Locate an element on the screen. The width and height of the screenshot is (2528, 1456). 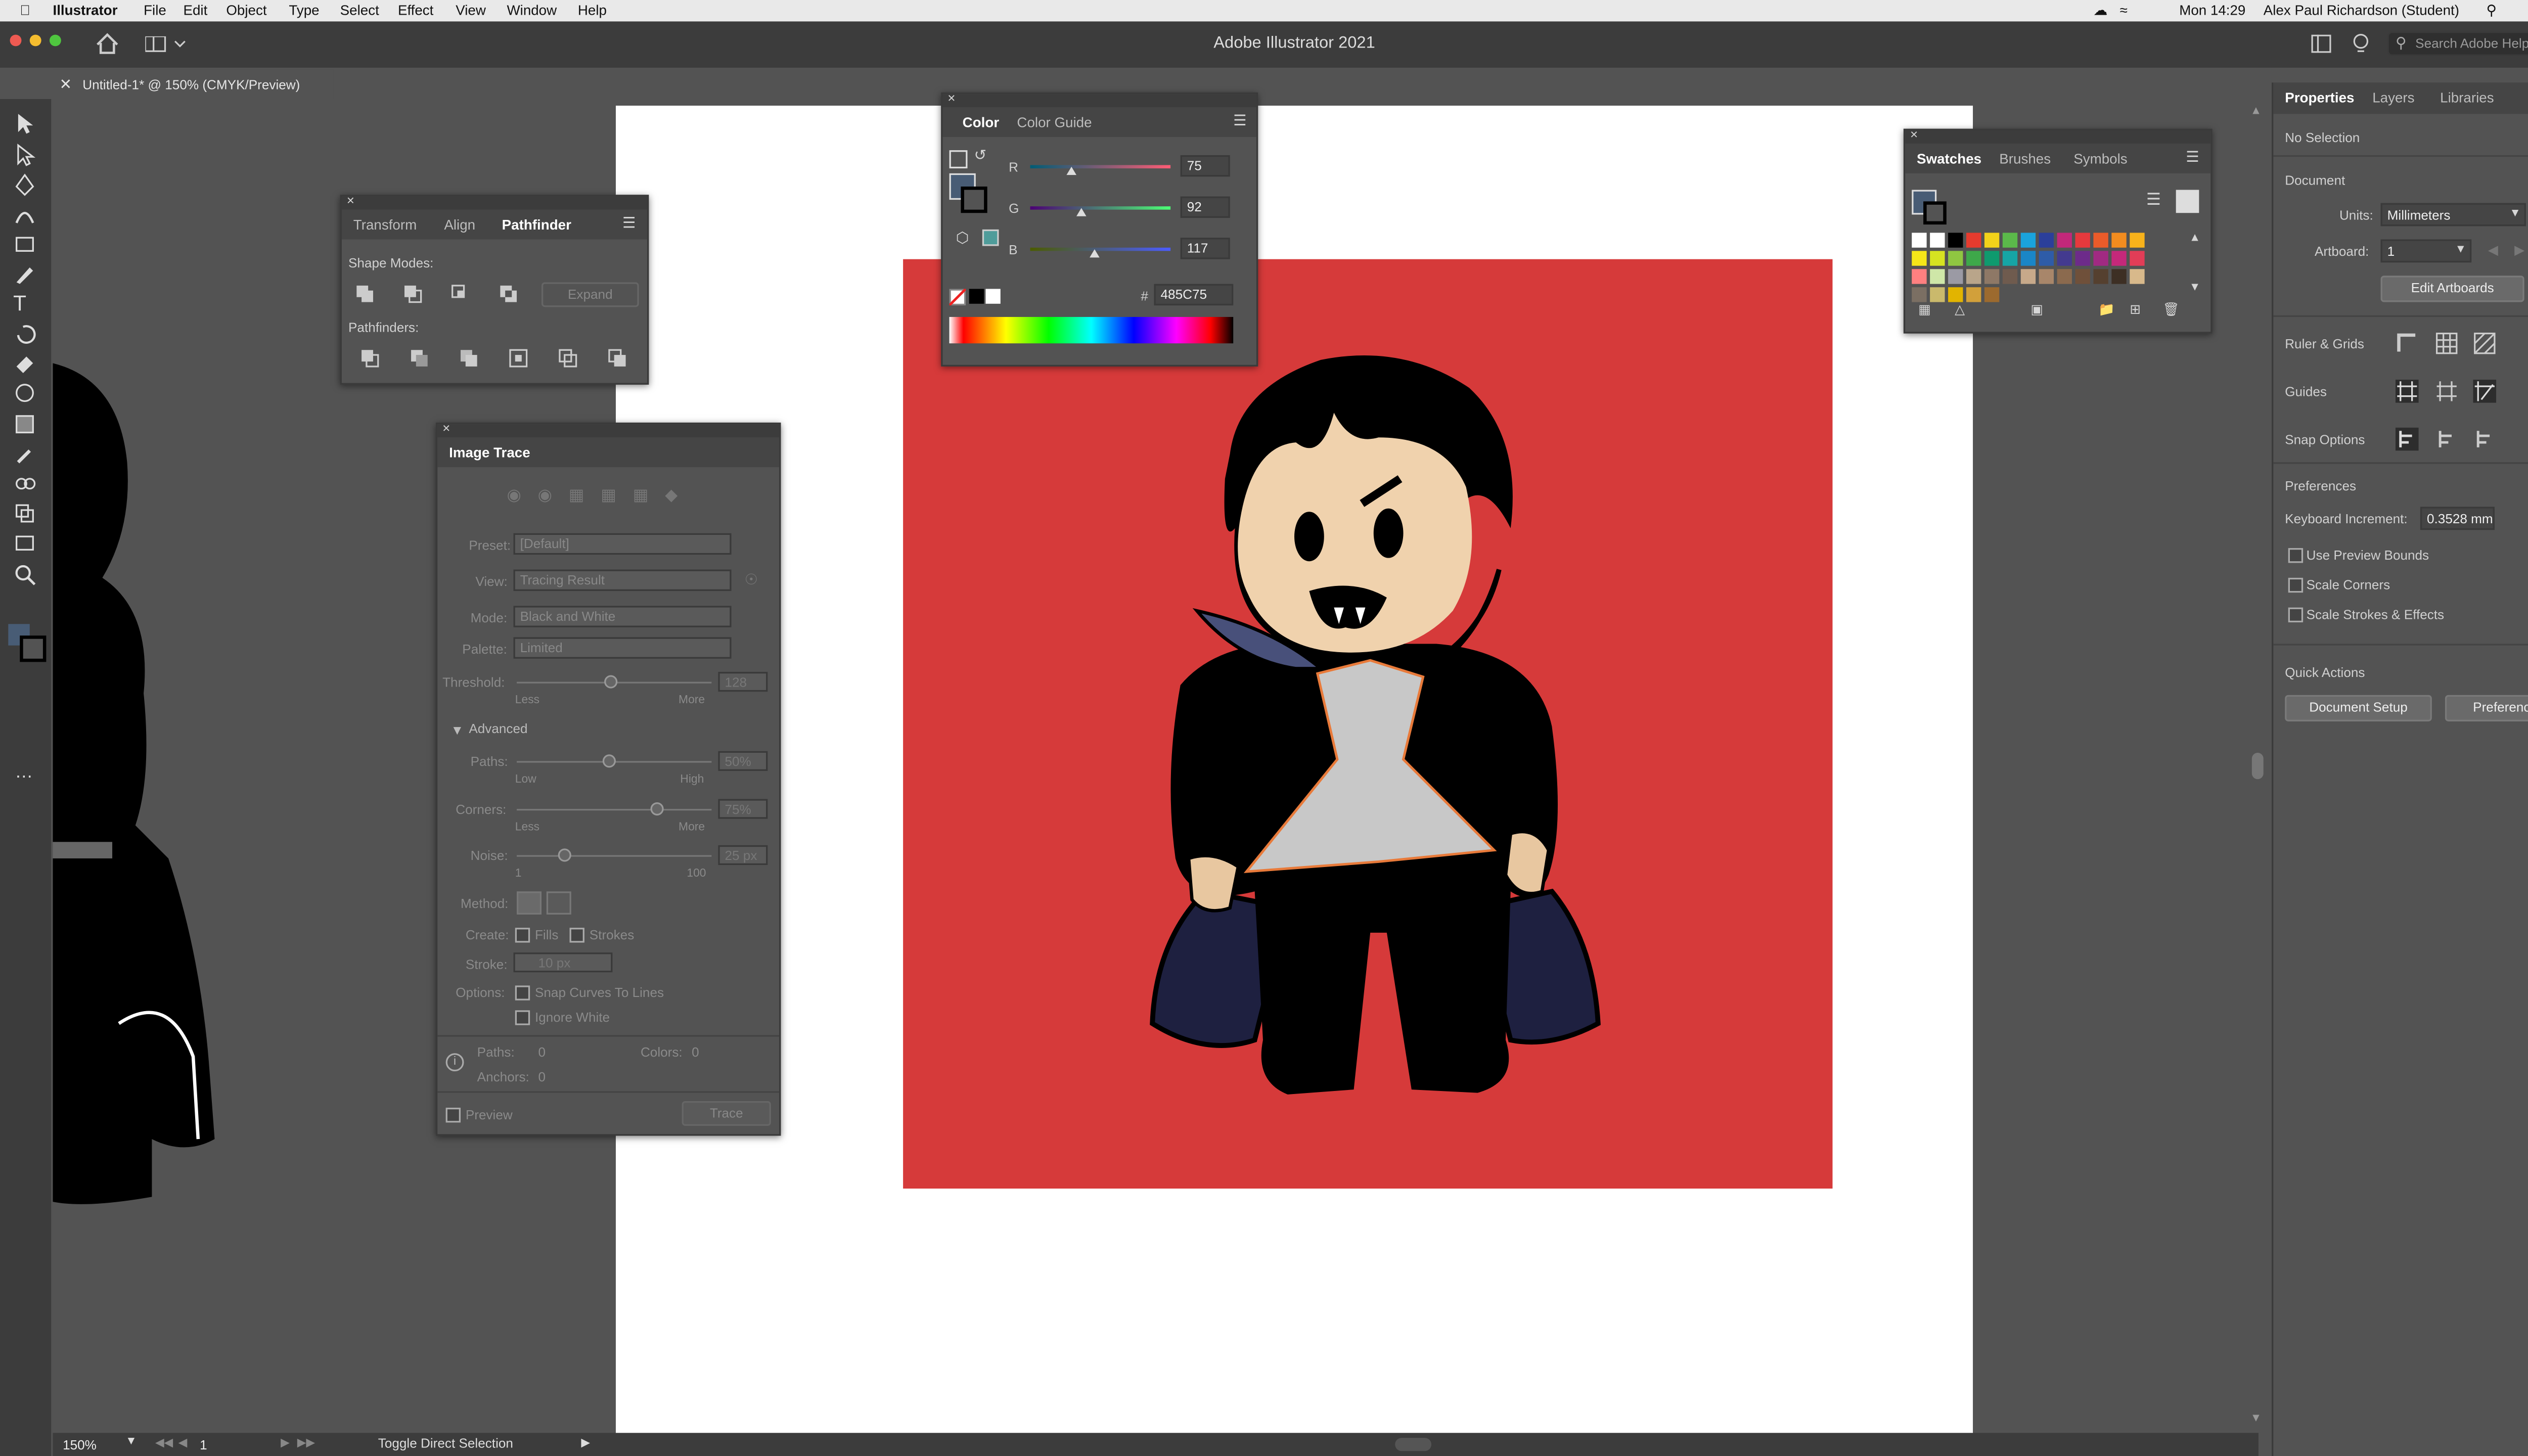
paths-input: 50% is located at coordinates (743, 761).